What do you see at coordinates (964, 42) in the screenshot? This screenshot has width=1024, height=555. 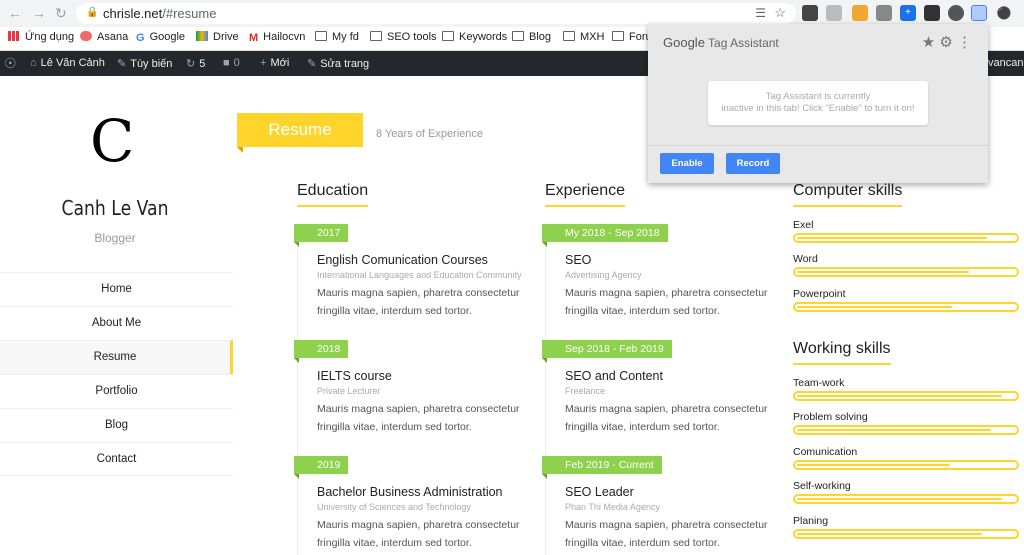 I see `more-vert-icon: ⋮` at bounding box center [964, 42].